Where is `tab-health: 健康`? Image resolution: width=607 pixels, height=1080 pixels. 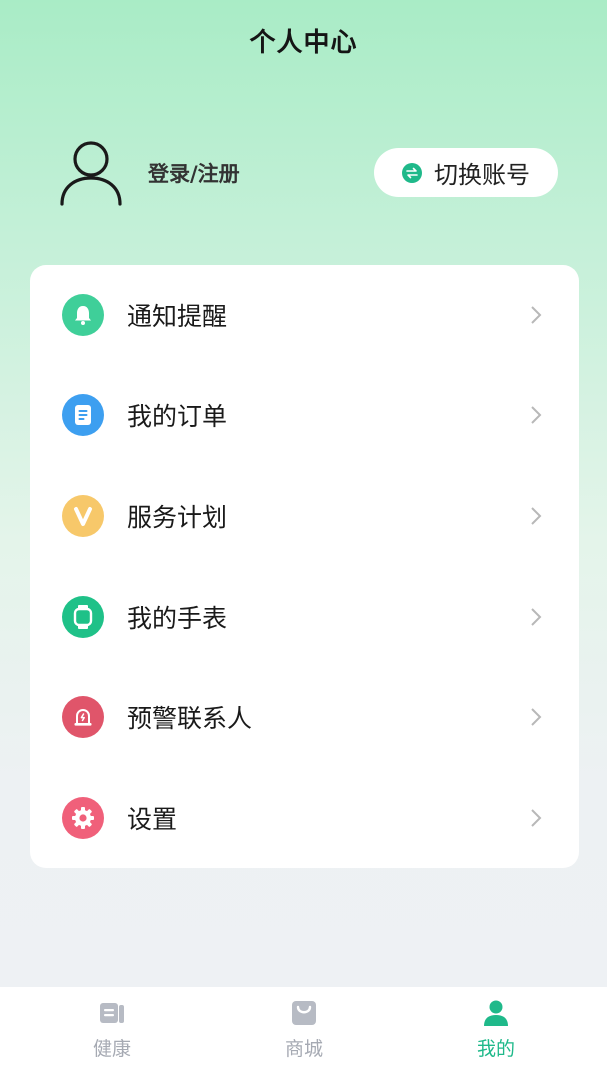
tab-health: 健康 is located at coordinates (112, 1033).